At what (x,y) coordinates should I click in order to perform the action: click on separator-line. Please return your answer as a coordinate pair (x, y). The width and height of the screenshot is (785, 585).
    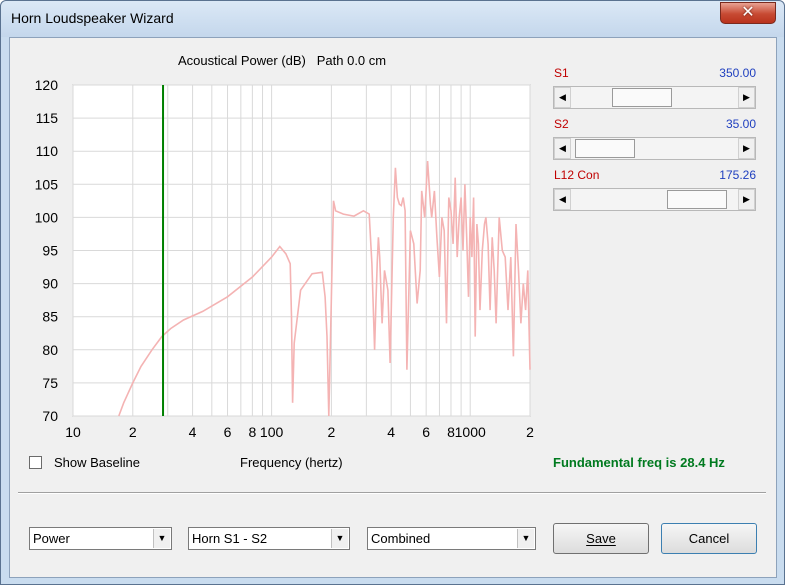
    Looking at the image, I should click on (392, 493).